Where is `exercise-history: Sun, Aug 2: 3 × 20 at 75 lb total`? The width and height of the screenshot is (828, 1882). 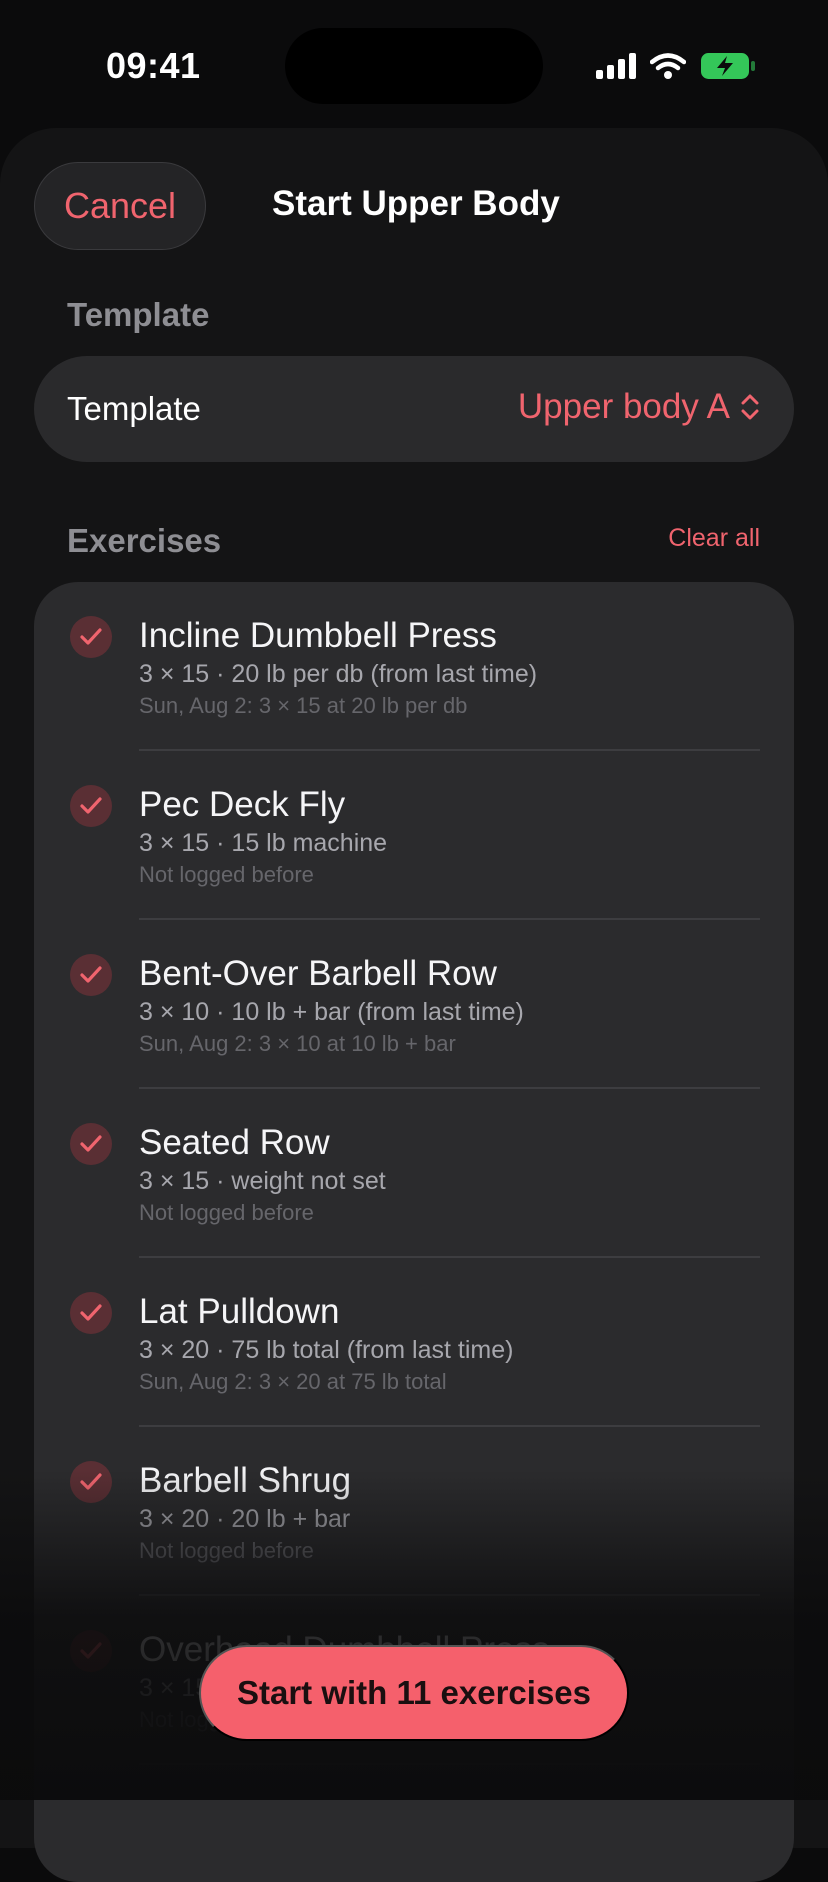
exercise-history: Sun, Aug 2: 3 × 20 at 75 lb total is located at coordinates (293, 1381).